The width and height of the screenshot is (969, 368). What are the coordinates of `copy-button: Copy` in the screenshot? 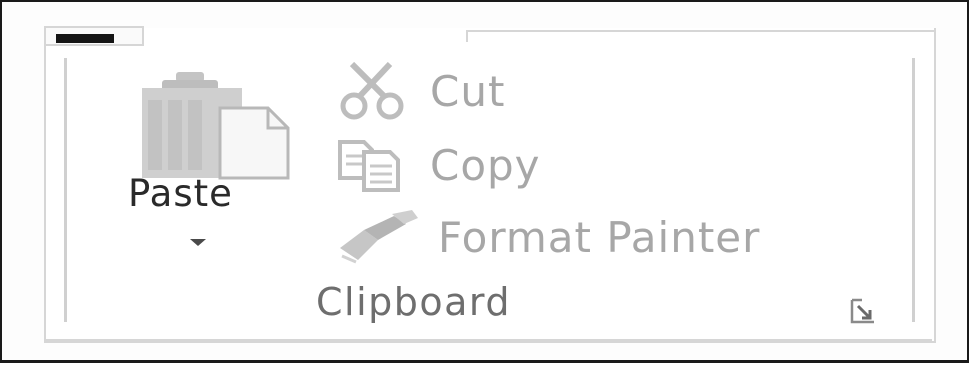 It's located at (437, 165).